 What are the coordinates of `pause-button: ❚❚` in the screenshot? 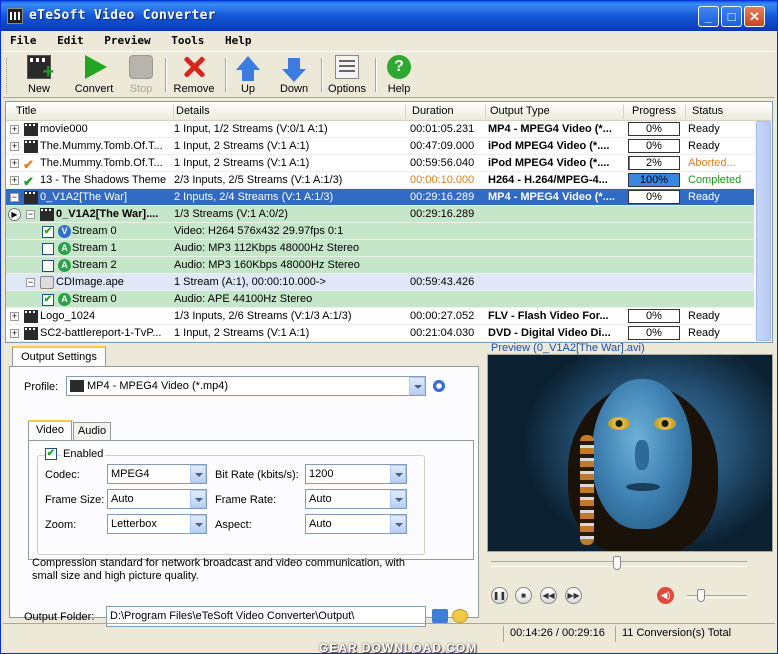 It's located at (499, 595).